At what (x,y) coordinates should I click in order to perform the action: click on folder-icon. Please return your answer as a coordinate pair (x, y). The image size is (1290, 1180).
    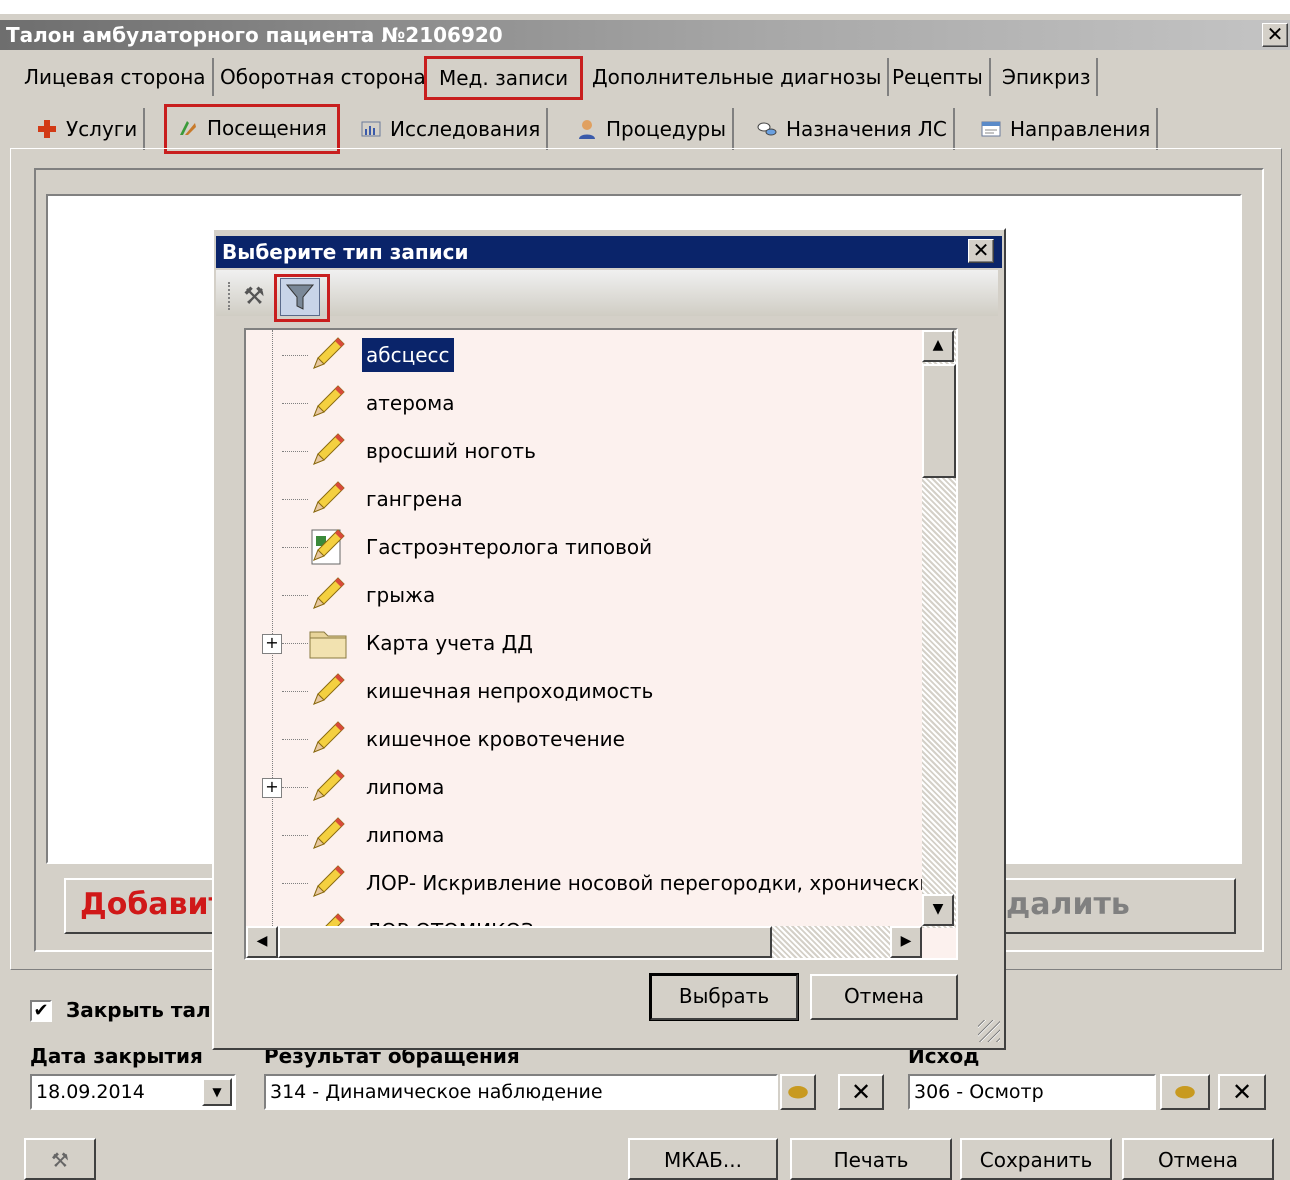
    Looking at the image, I should click on (328, 645).